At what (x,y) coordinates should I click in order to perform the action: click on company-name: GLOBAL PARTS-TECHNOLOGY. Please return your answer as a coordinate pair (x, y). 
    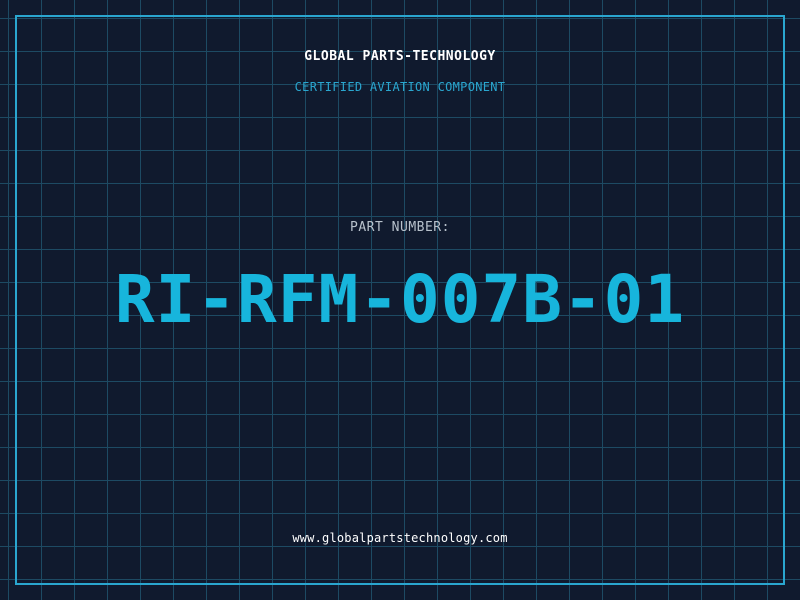
    Looking at the image, I should click on (400, 56).